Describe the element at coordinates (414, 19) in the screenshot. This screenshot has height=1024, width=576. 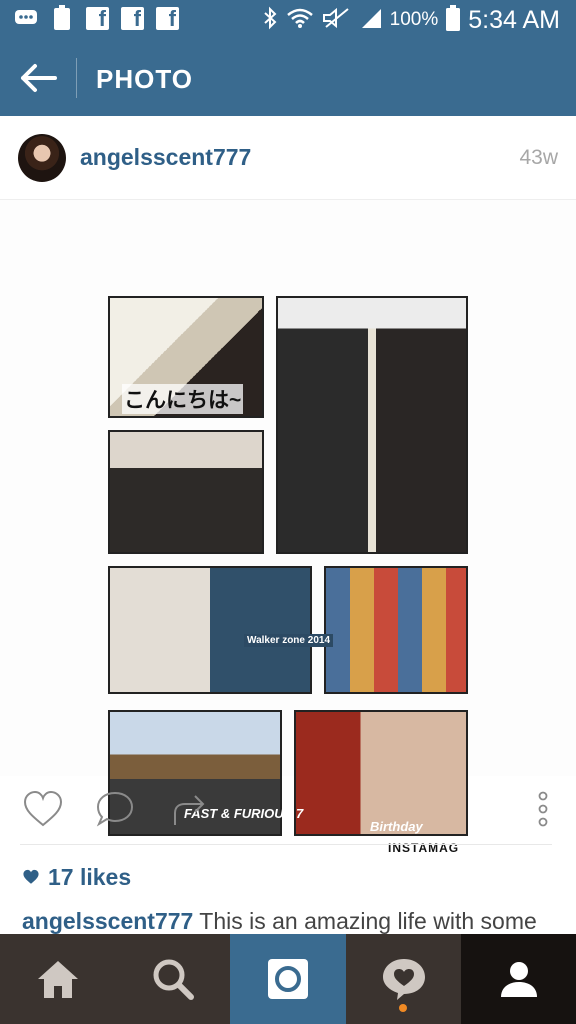
I see `battery-percent: 100%` at that location.